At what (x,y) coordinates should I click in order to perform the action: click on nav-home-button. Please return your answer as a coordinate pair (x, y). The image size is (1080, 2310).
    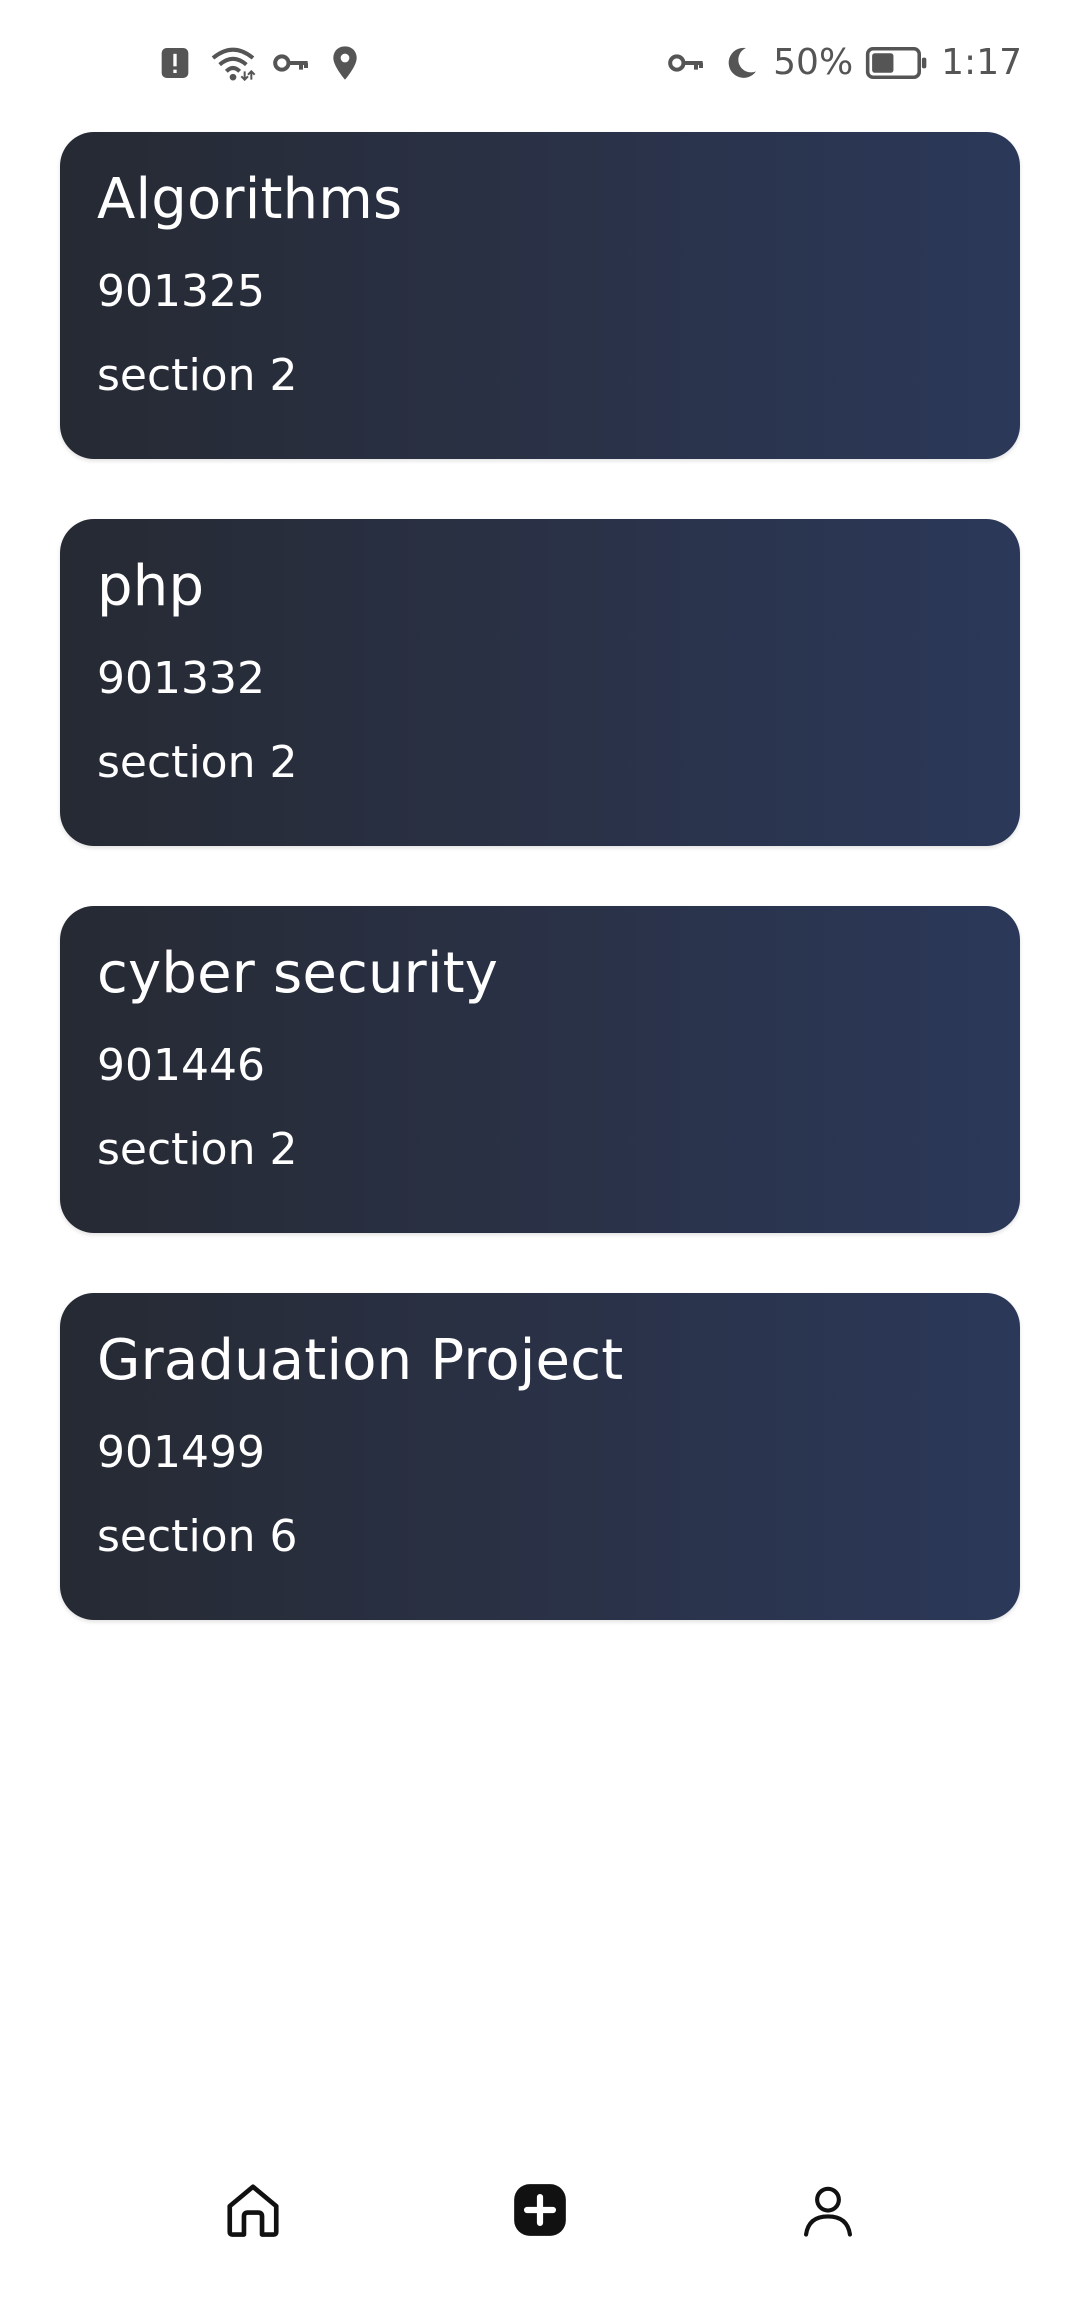
    Looking at the image, I should click on (253, 2210).